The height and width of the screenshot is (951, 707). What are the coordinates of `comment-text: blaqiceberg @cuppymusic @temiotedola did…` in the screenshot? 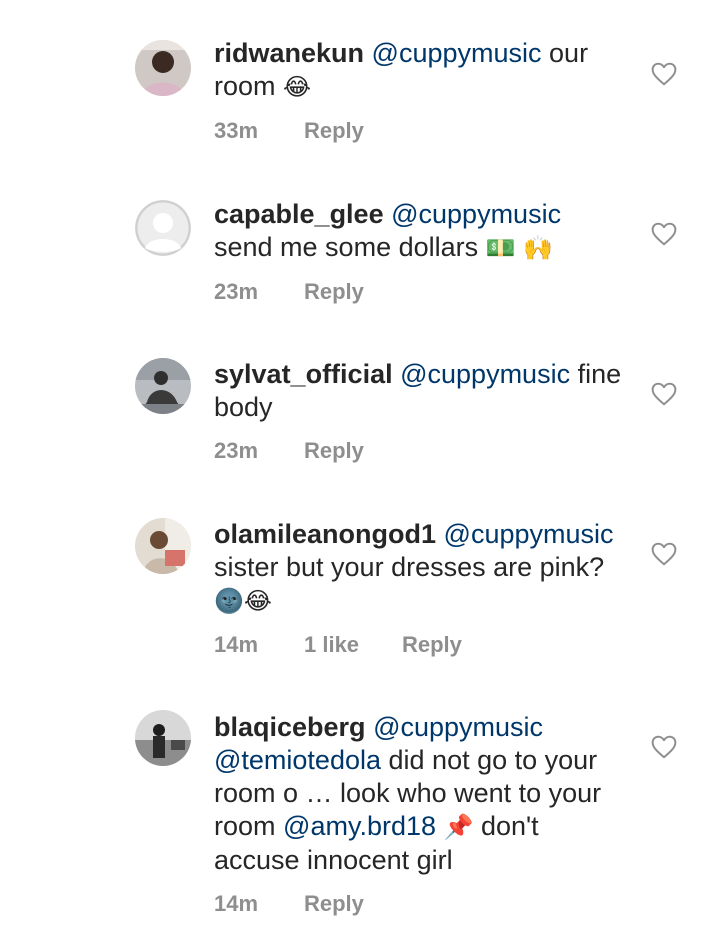 It's located at (419, 794).